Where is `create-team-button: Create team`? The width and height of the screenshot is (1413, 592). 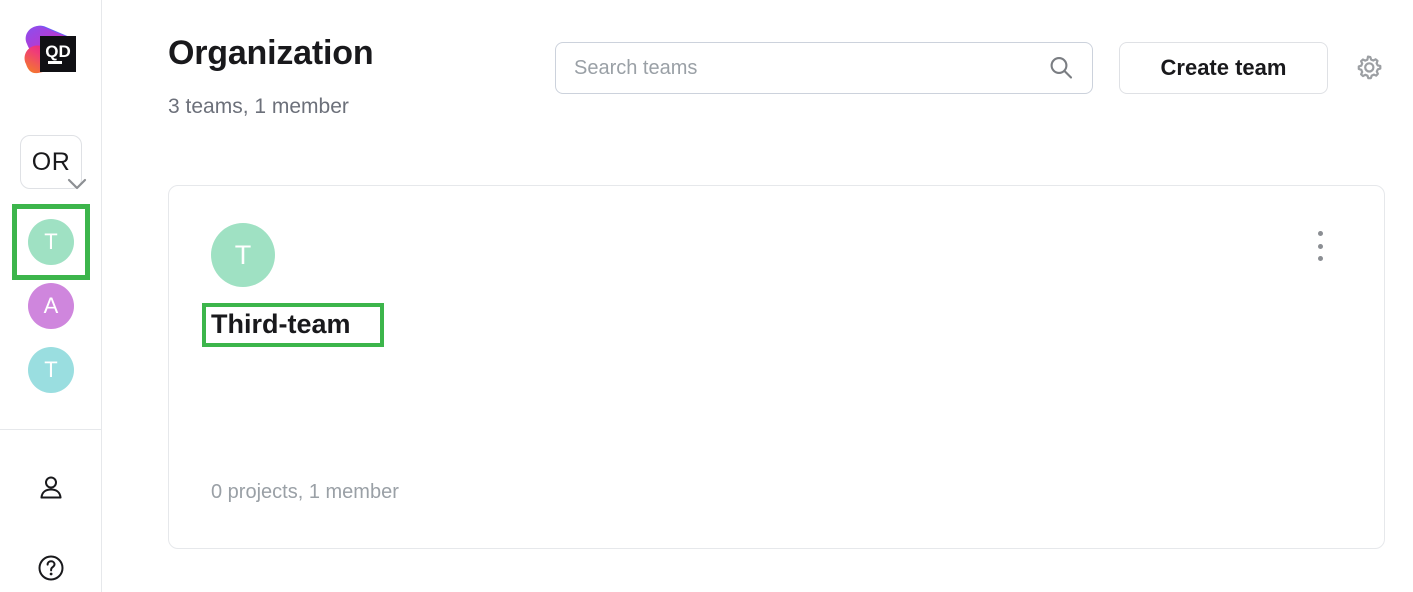
create-team-button: Create team is located at coordinates (1223, 68).